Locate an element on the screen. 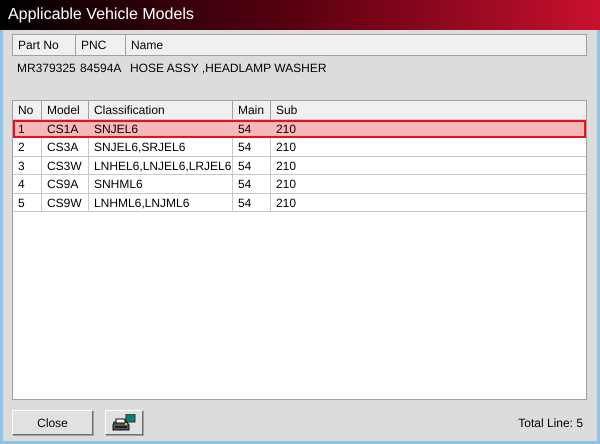 This screenshot has height=444, width=600. table-cell: 5 is located at coordinates (27, 202).